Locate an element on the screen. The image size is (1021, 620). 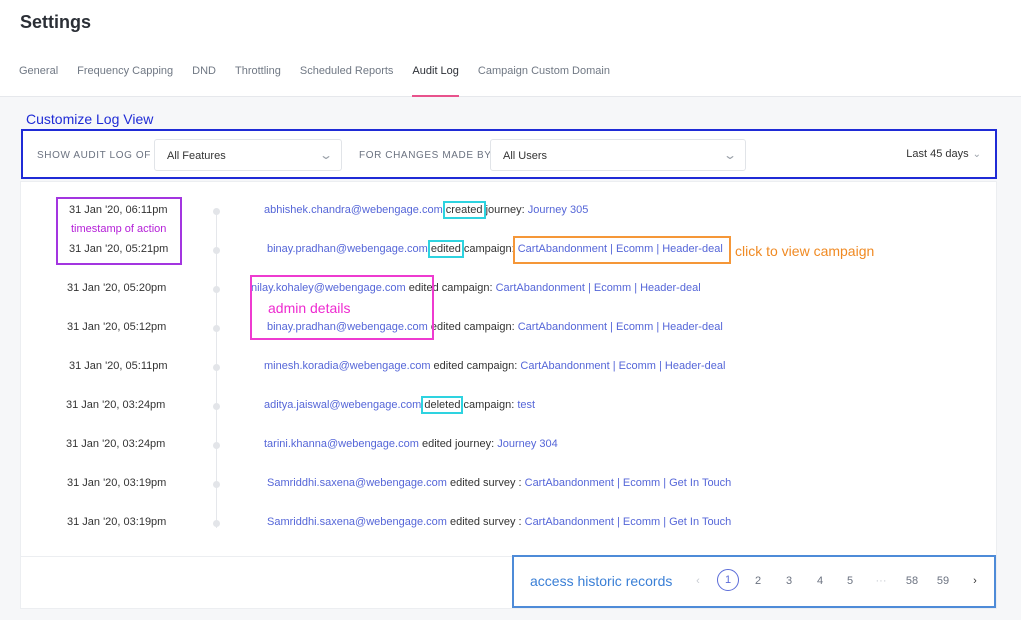
log-user-link: abhishek.chandra@webengage.com is located at coordinates (353, 210).